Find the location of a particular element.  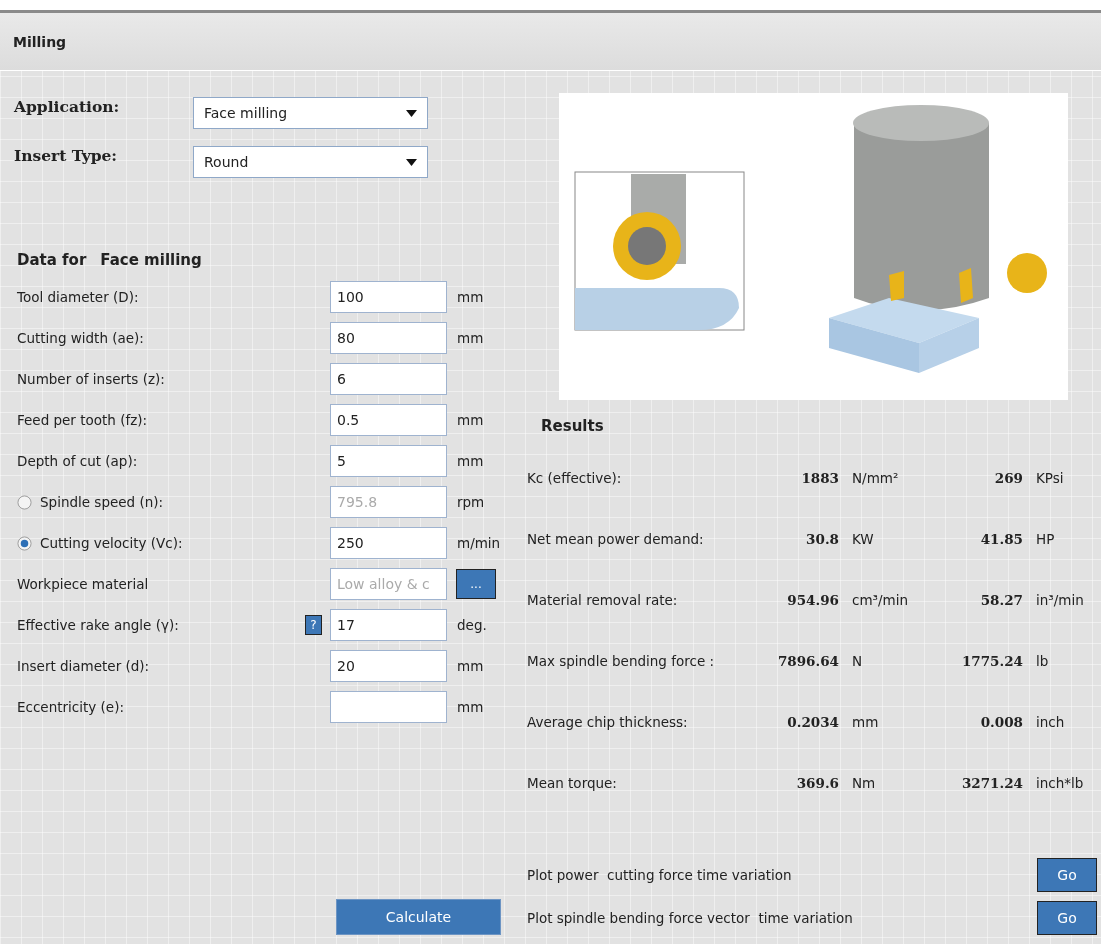

field-label: Eccentricity (e): is located at coordinates (70, 707).